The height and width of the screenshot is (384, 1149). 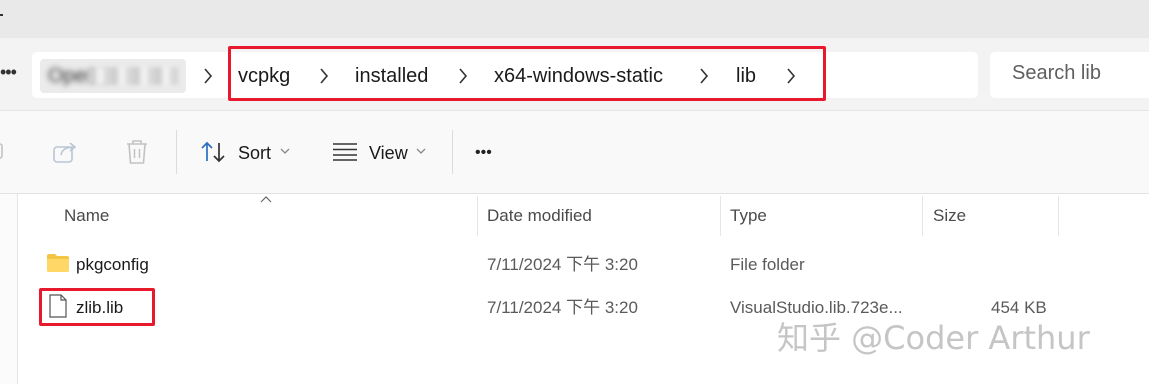 I want to click on breadcrumb-item-blurred: Openc, so click(x=113, y=76).